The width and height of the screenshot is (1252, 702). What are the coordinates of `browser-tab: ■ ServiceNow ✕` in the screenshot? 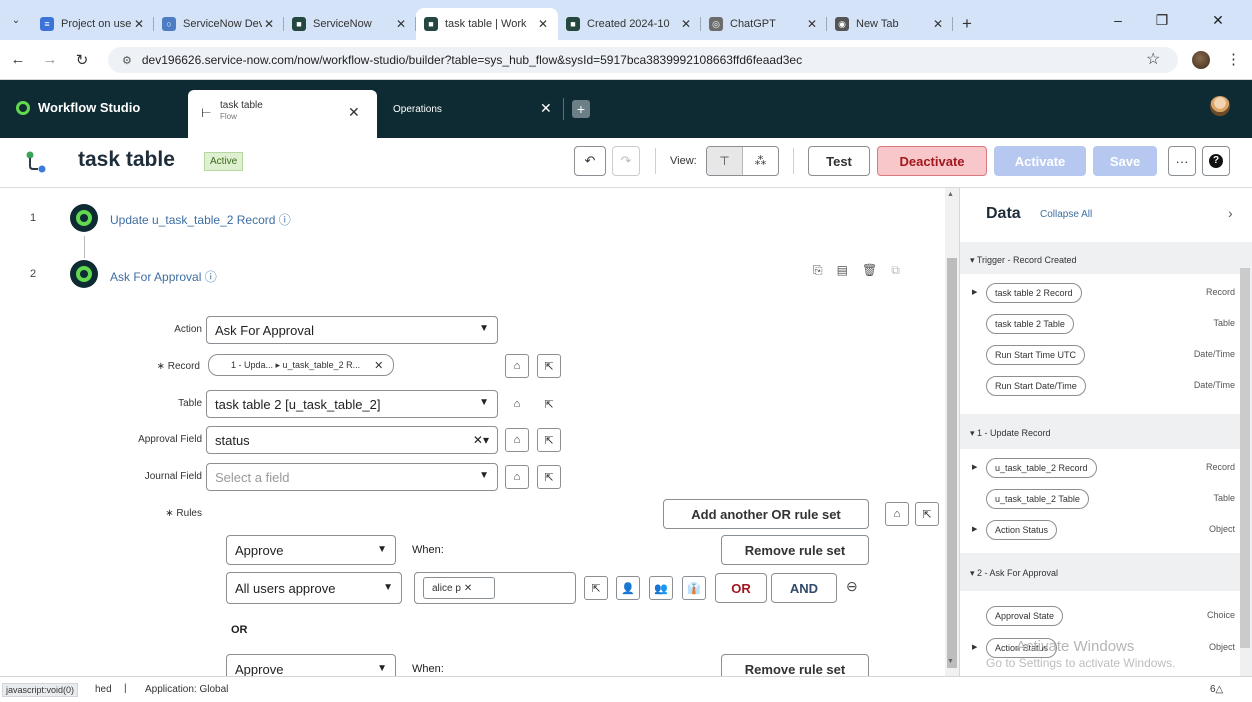 It's located at (350, 24).